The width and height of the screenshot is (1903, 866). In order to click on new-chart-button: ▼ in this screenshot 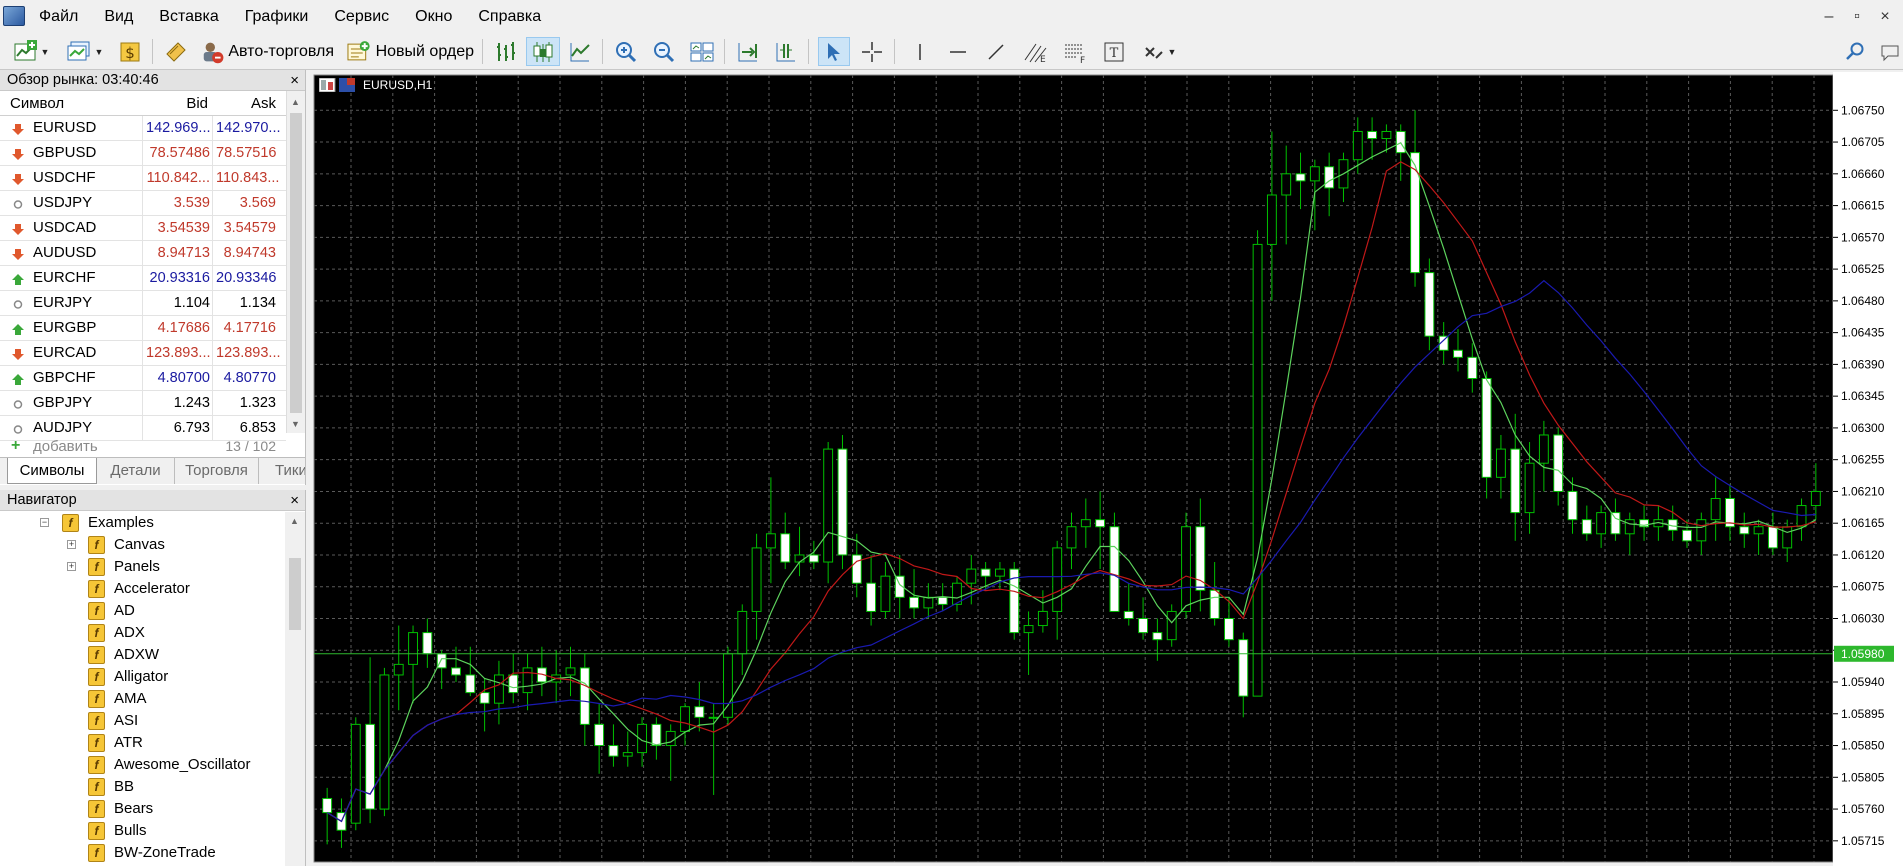, I will do `click(31, 51)`.